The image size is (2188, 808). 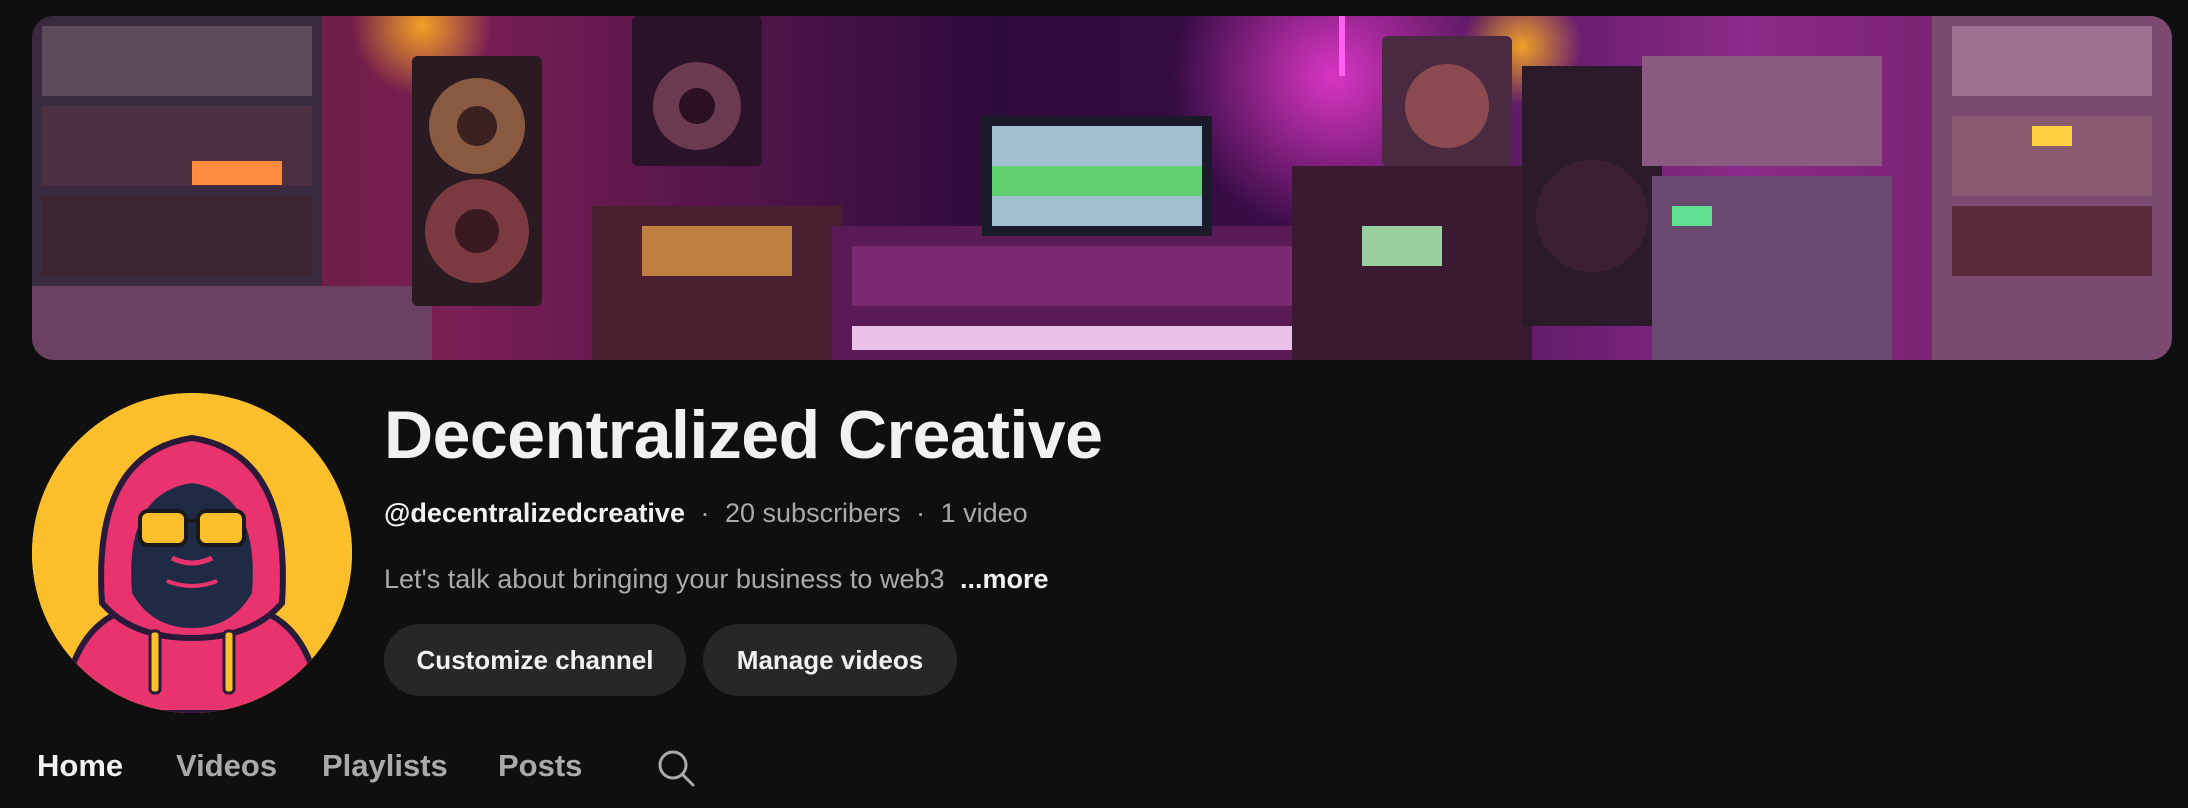 I want to click on tab-playlists: Playlists, so click(x=385, y=766).